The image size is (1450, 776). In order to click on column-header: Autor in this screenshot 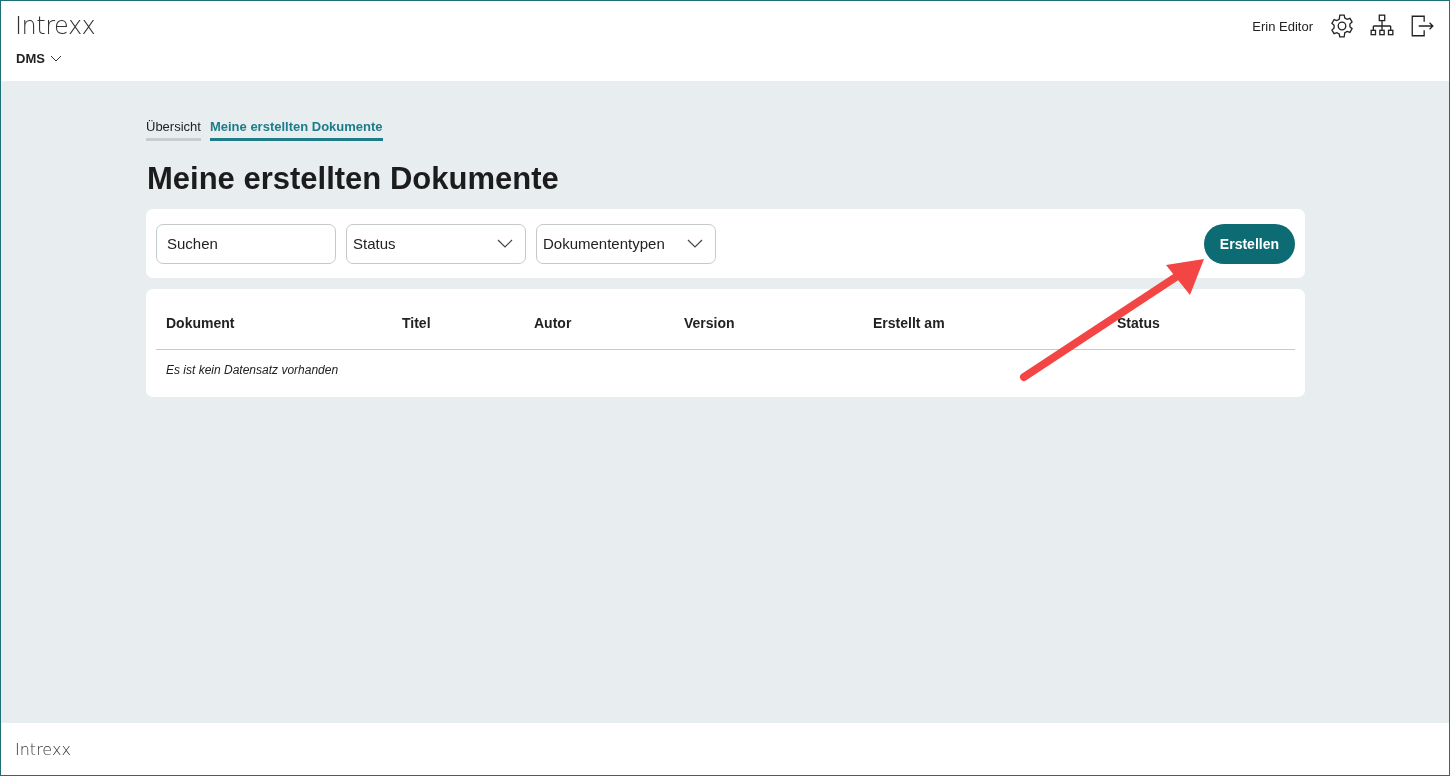, I will do `click(599, 319)`.